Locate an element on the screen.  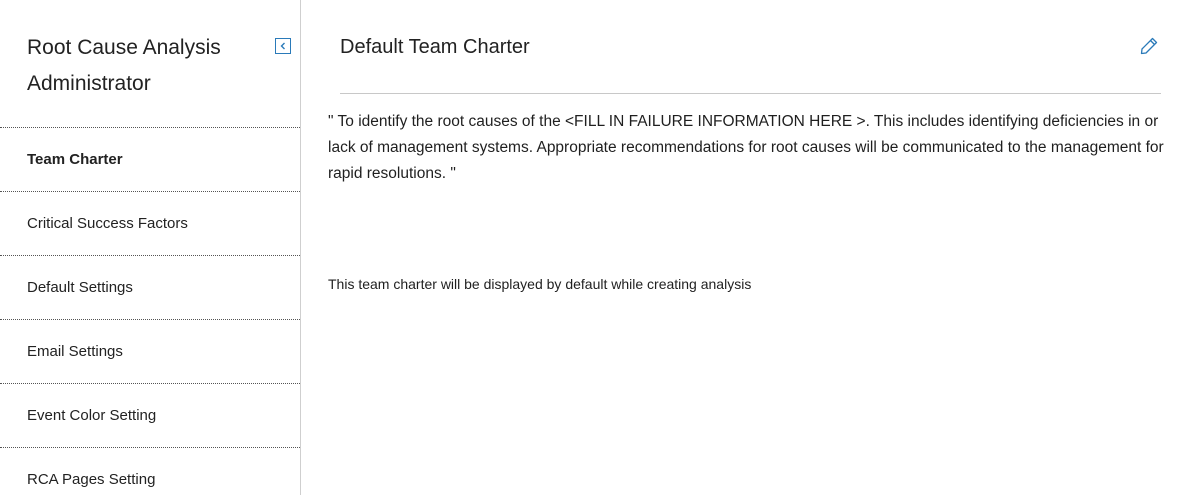
sidebar-item-label: RCA Pages Setting is located at coordinates (91, 479).